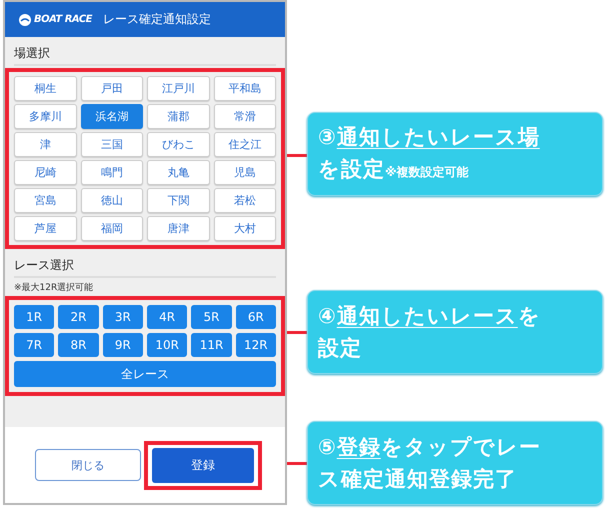 This screenshot has width=605, height=510. Describe the element at coordinates (178, 116) in the screenshot. I see `venue-button: 蒲郡` at that location.